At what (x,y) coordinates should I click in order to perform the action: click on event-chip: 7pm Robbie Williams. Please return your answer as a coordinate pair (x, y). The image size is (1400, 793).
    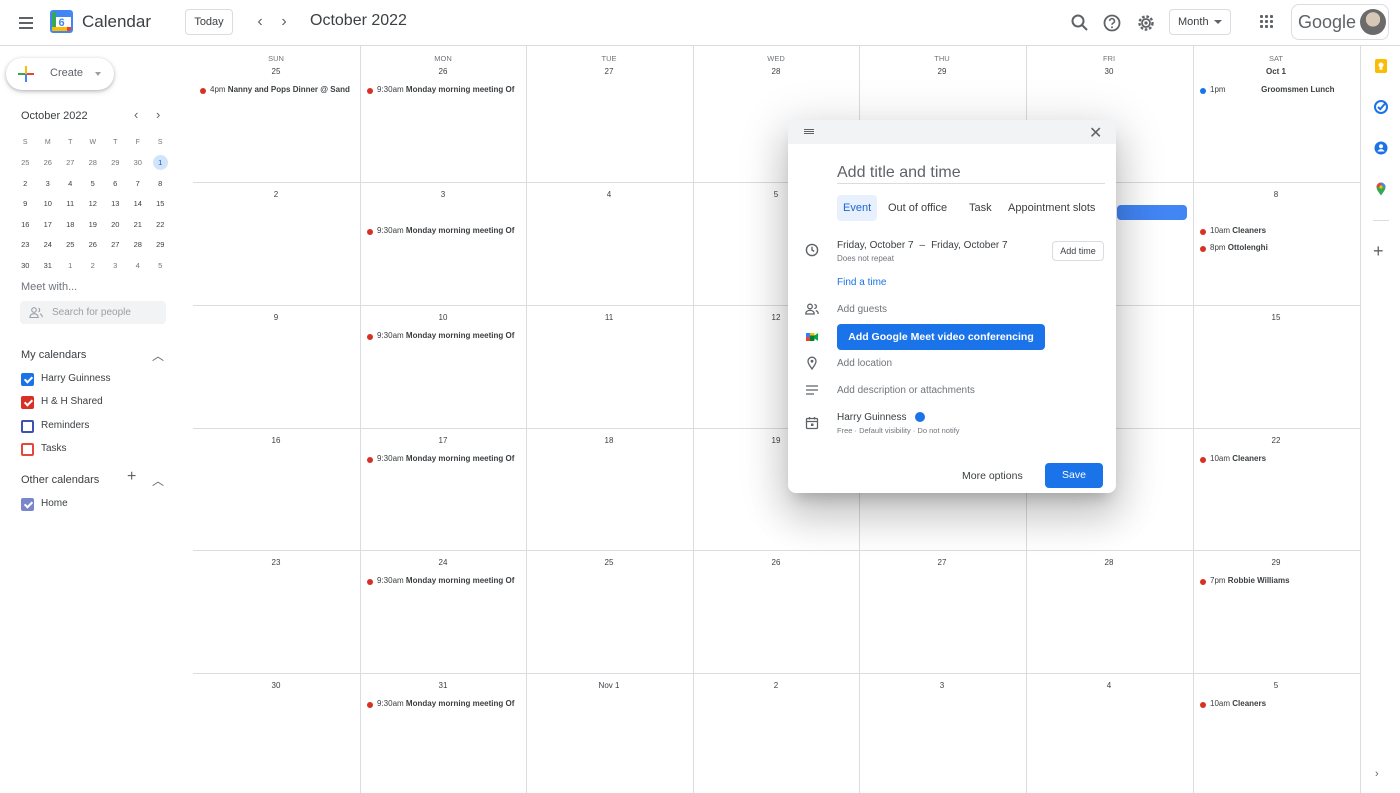
    Looking at the image, I should click on (1276, 582).